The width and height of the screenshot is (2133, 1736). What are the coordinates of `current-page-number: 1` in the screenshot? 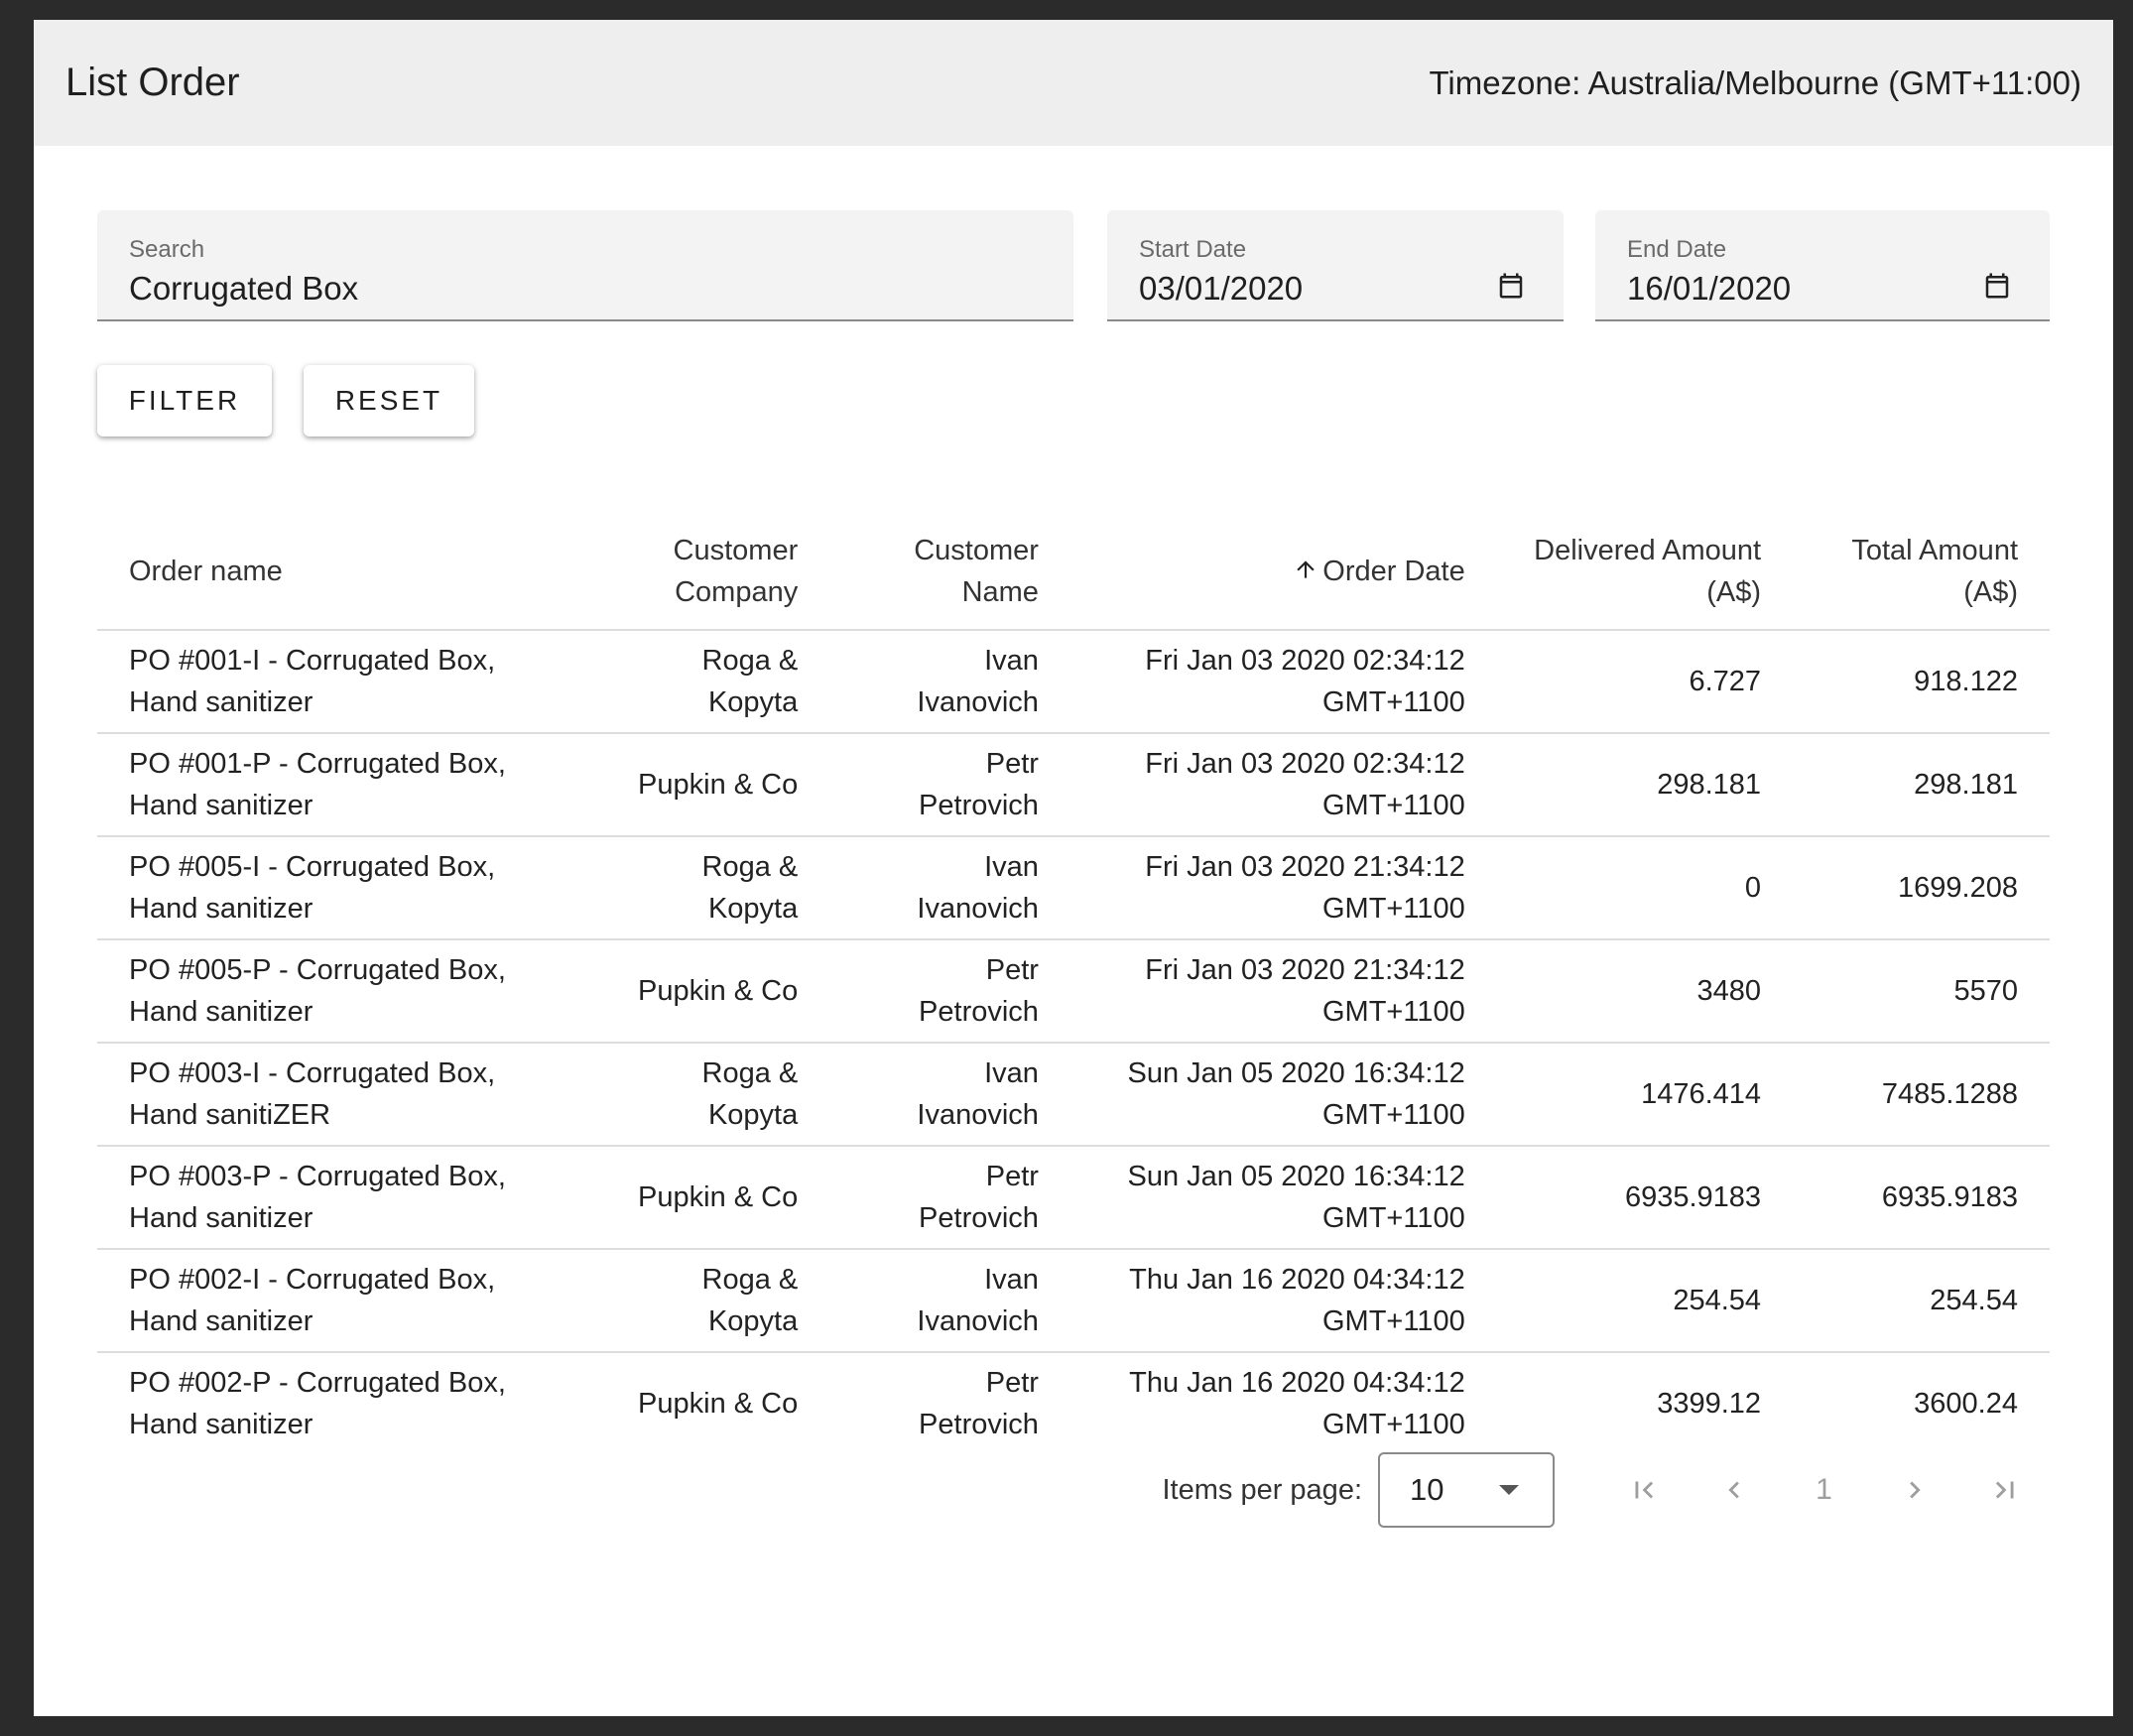 It's located at (1824, 1489).